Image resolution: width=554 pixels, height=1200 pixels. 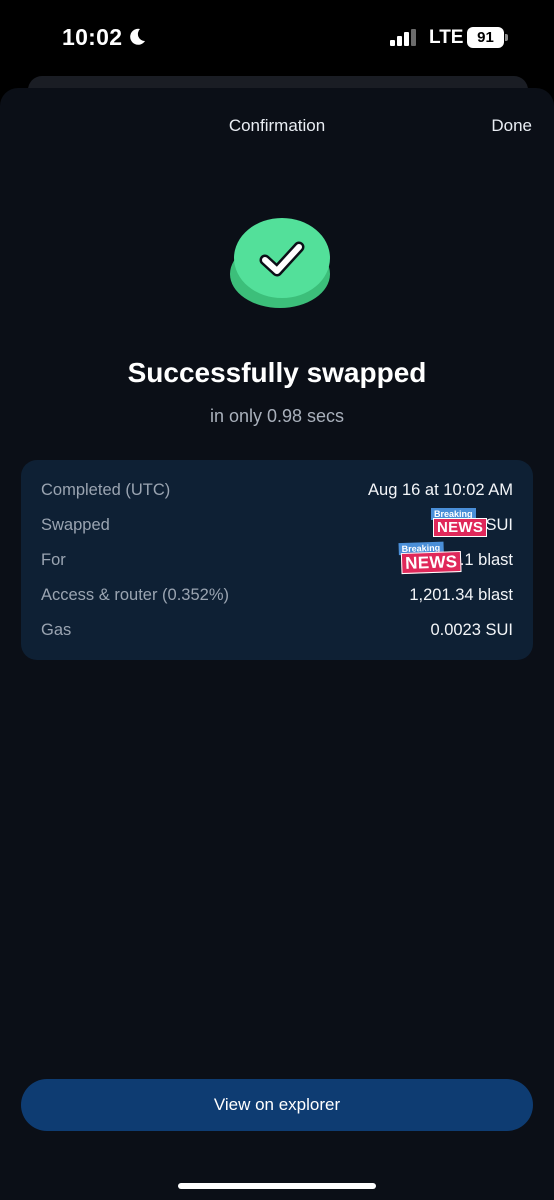 I want to click on moon-icon, so click(x=137, y=36).